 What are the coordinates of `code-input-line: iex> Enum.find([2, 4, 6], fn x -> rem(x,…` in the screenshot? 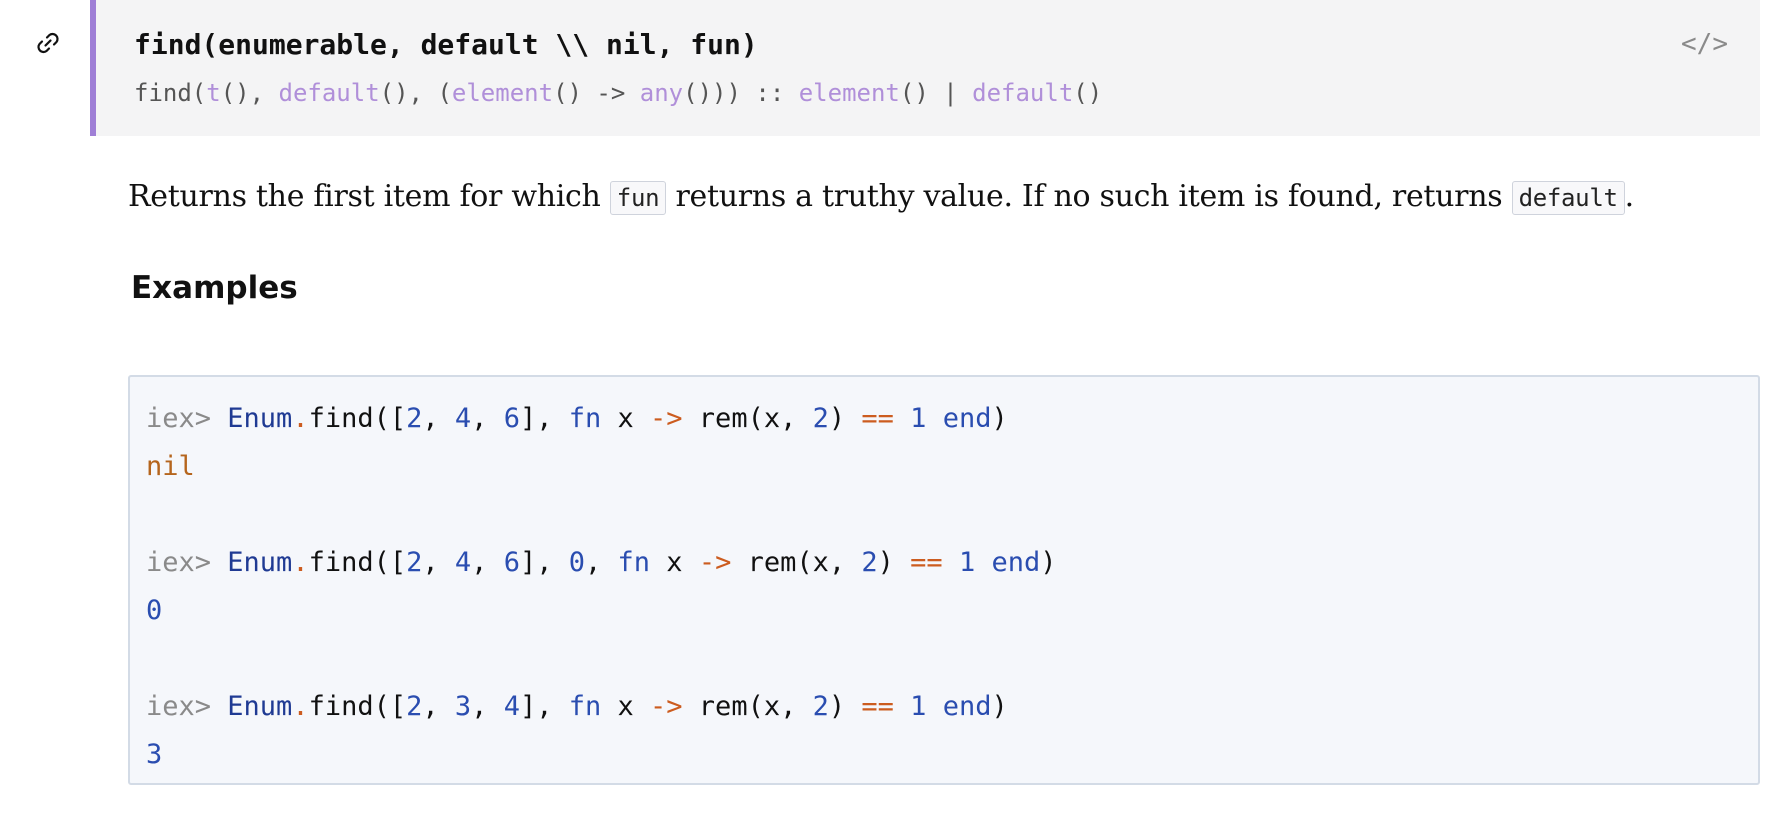 It's located at (944, 419).